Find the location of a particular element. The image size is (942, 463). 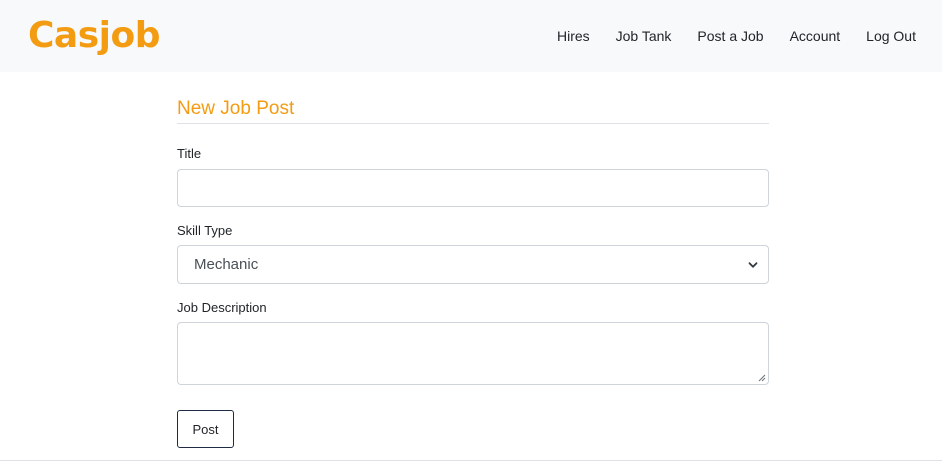

title-label: Title is located at coordinates (189, 153).